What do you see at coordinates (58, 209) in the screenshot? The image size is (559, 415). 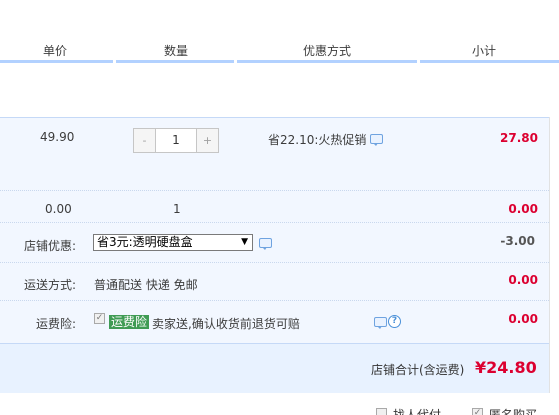 I see `gift-unit-price: 0.00` at bounding box center [58, 209].